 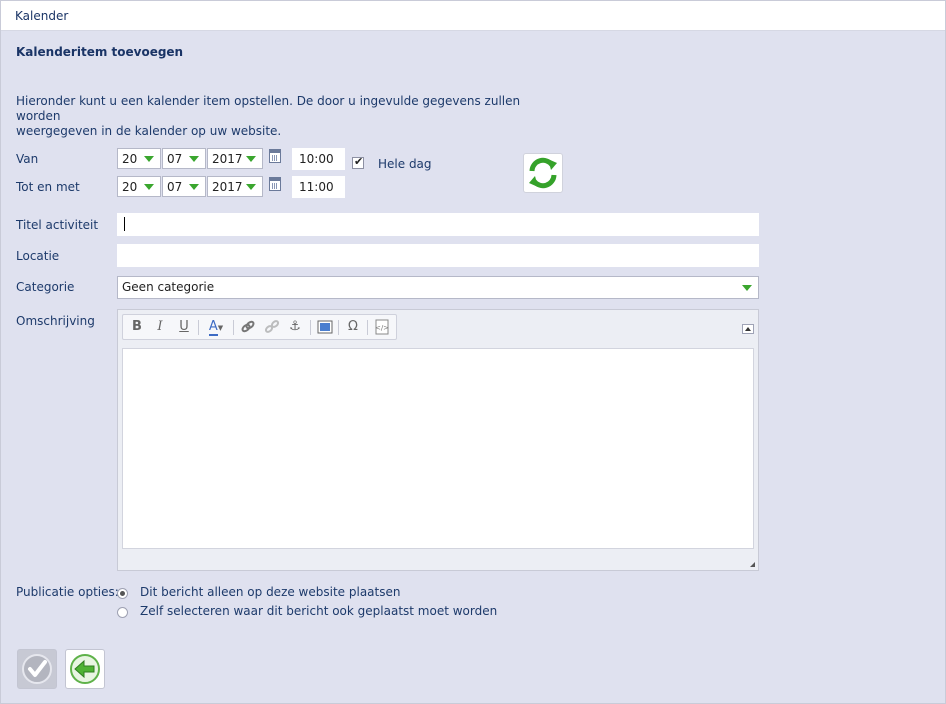 I want to click on publication-label: Publicatie opties:, so click(x=67, y=592).